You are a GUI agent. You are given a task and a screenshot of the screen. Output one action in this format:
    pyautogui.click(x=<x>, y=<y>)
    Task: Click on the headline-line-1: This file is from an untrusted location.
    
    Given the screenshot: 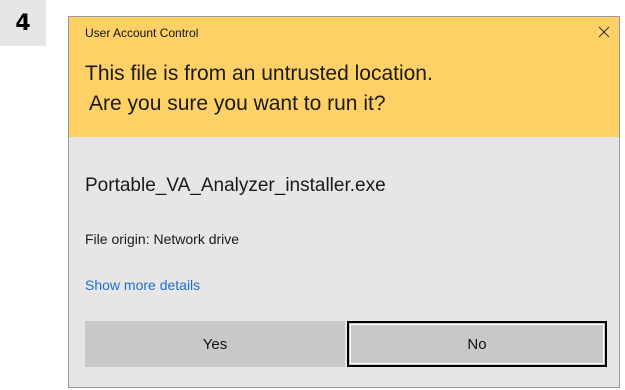 What is the action you would take?
    pyautogui.click(x=259, y=73)
    